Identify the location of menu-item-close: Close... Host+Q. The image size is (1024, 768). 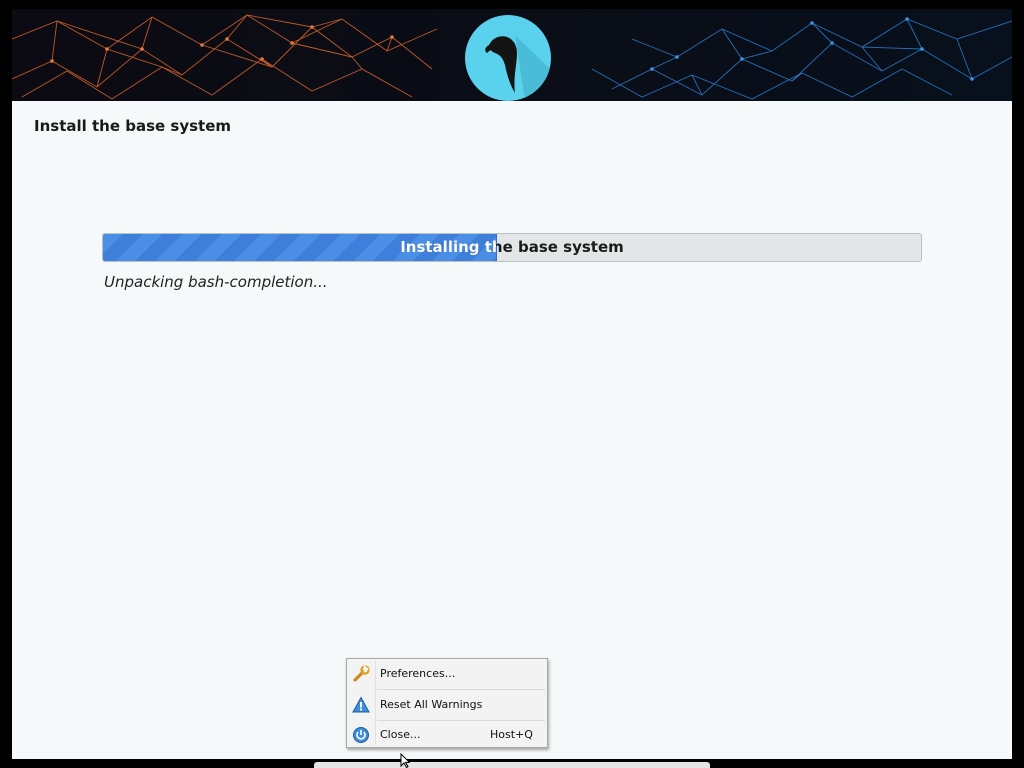
(447, 735).